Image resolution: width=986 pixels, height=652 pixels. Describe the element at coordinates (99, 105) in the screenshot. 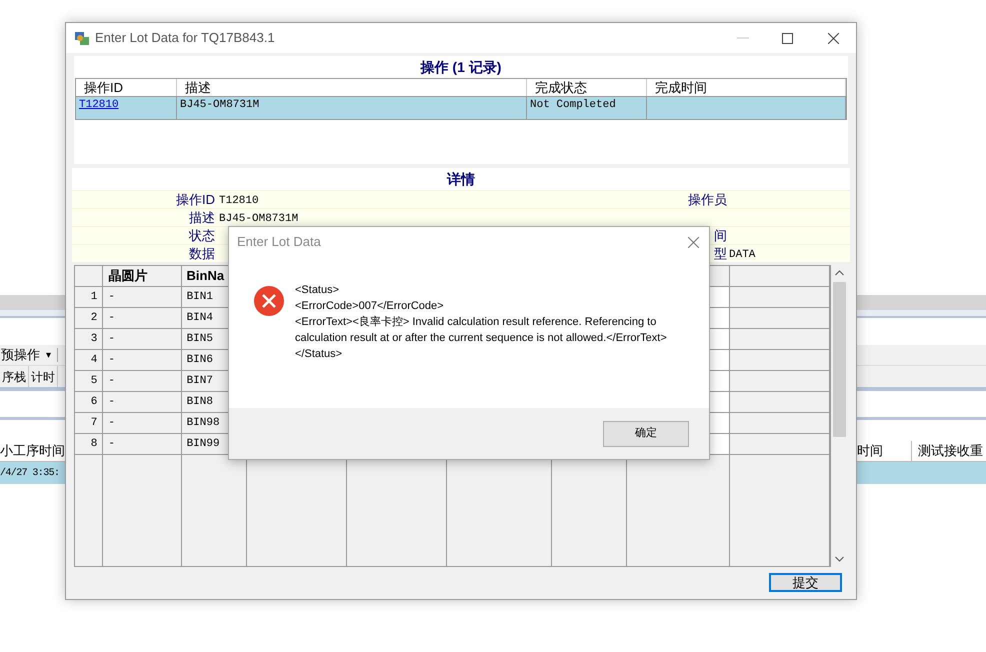

I see `operation-link: T12810` at that location.